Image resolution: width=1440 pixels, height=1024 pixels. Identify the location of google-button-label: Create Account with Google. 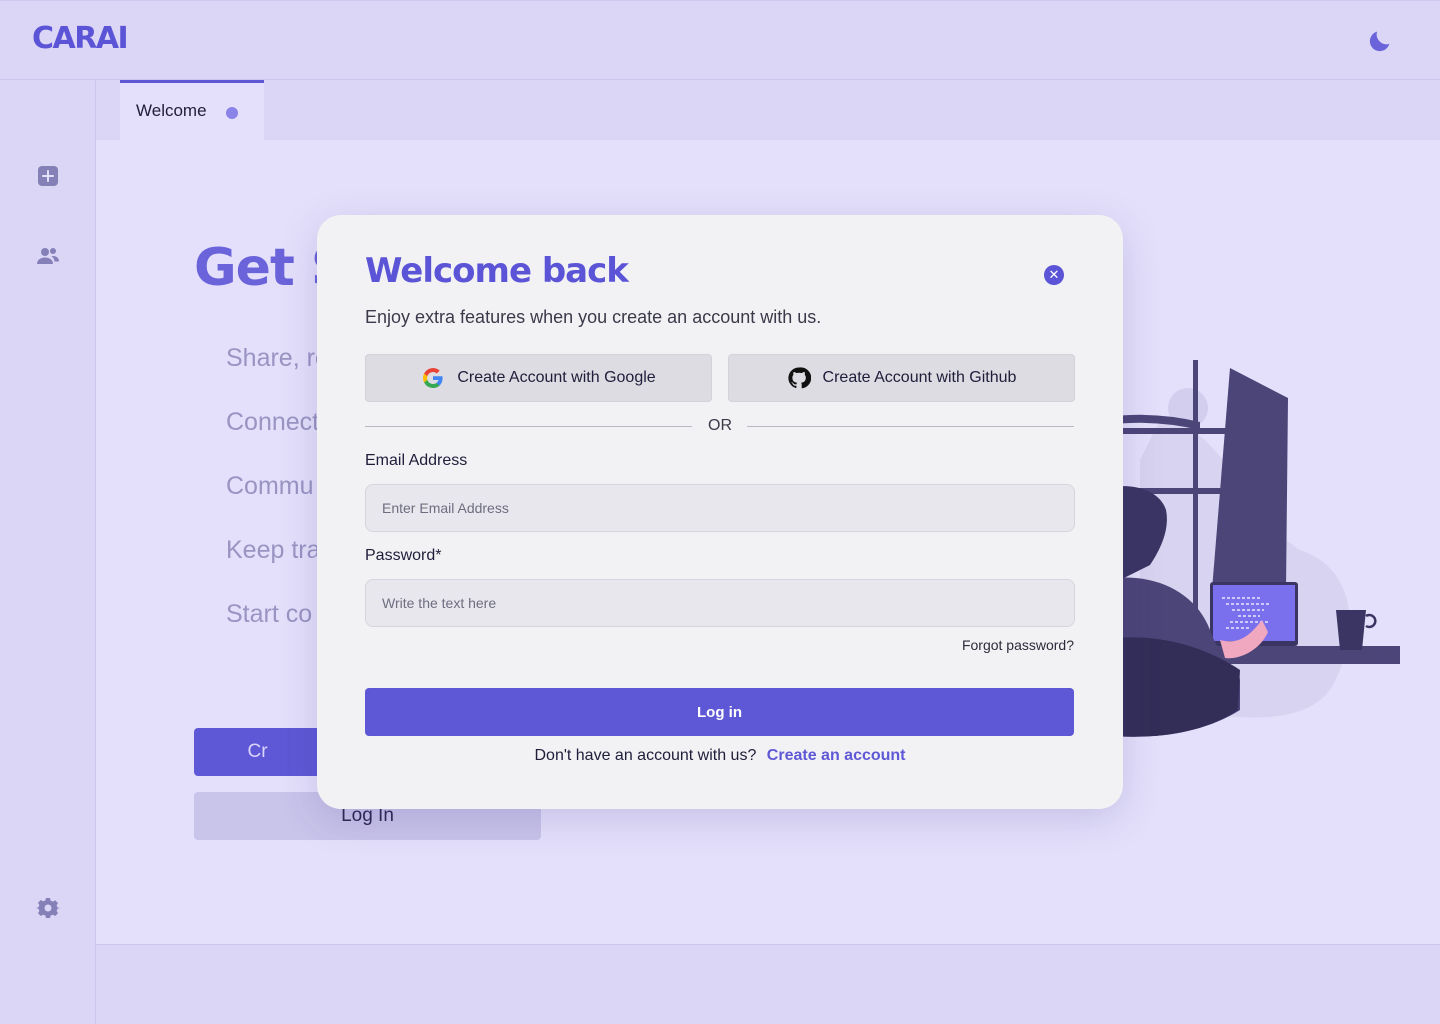
(556, 377).